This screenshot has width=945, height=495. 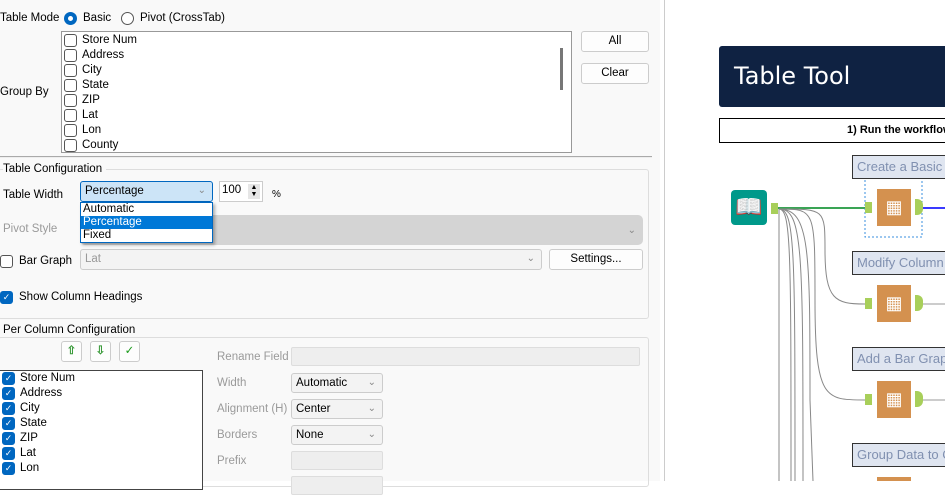 What do you see at coordinates (114, 191) in the screenshot?
I see `table-width-value: Percentage` at bounding box center [114, 191].